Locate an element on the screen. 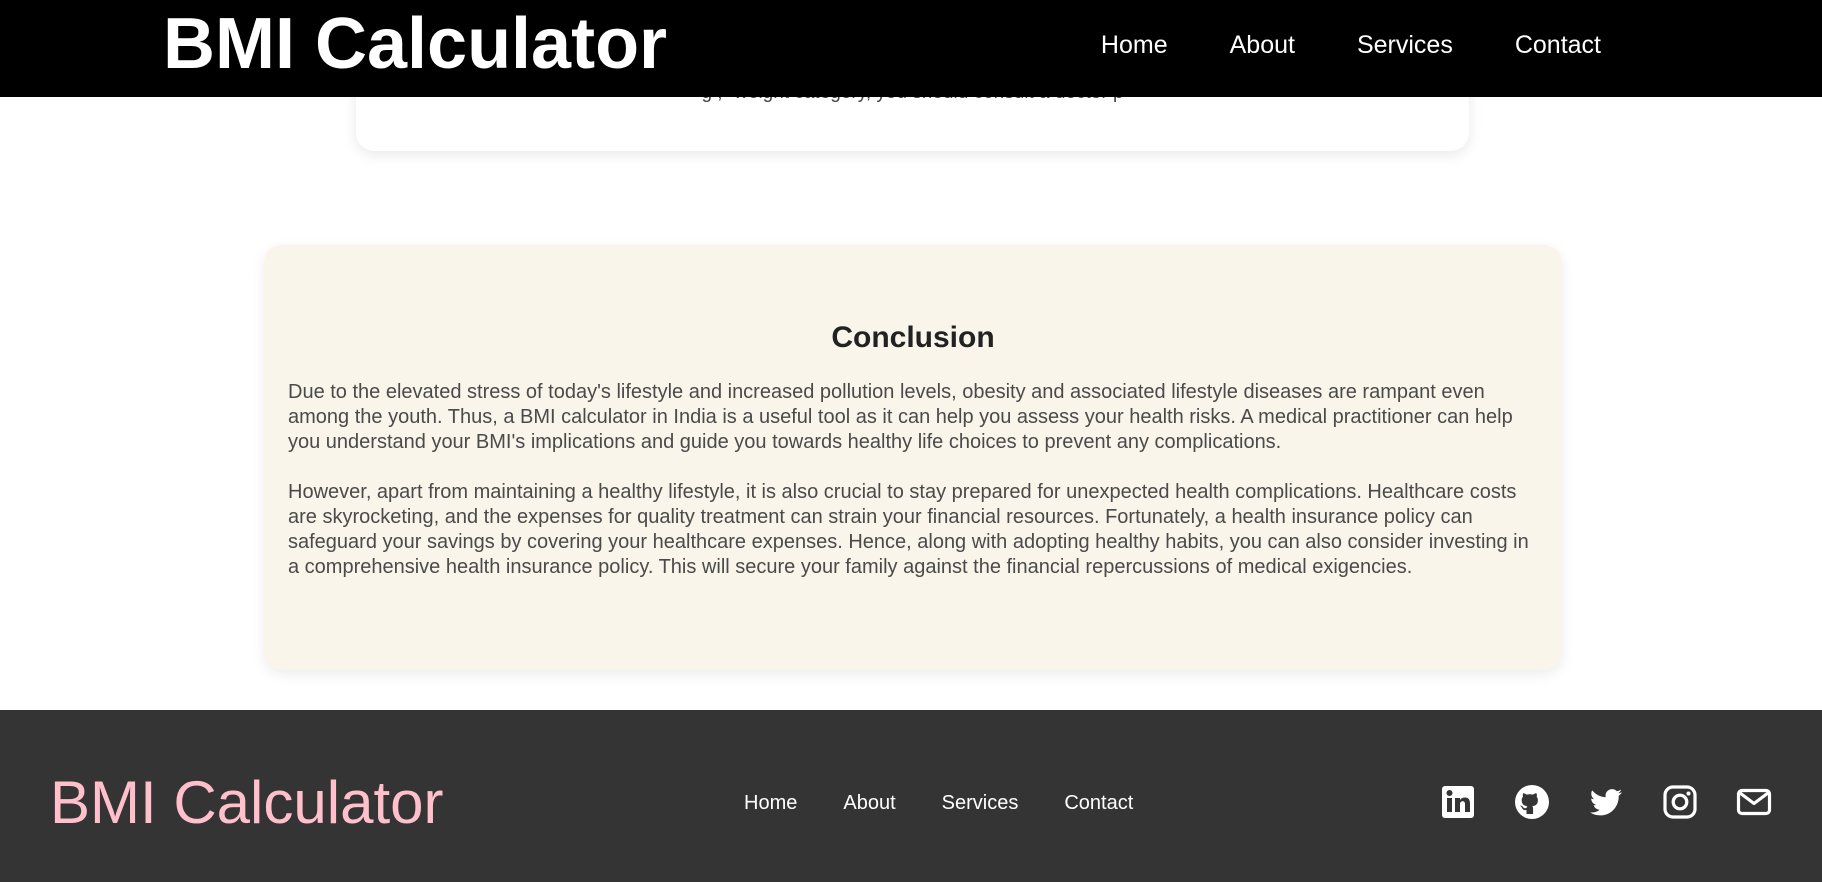 The width and height of the screenshot is (1822, 882). conclusion-title: Conclusion is located at coordinates (913, 337).